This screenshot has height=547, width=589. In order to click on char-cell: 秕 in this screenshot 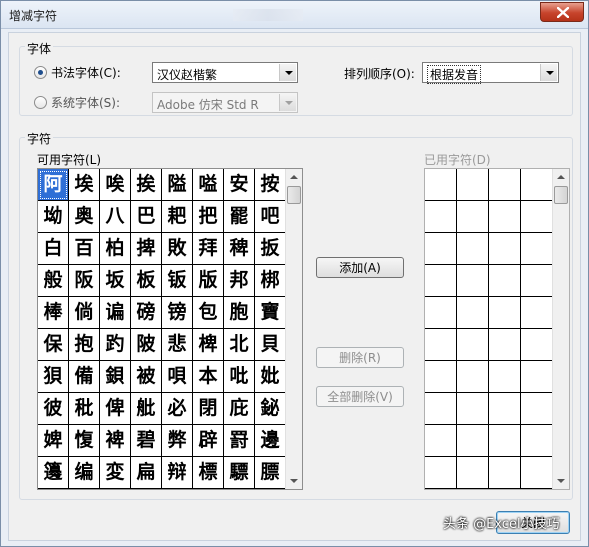, I will do `click(84, 409)`.